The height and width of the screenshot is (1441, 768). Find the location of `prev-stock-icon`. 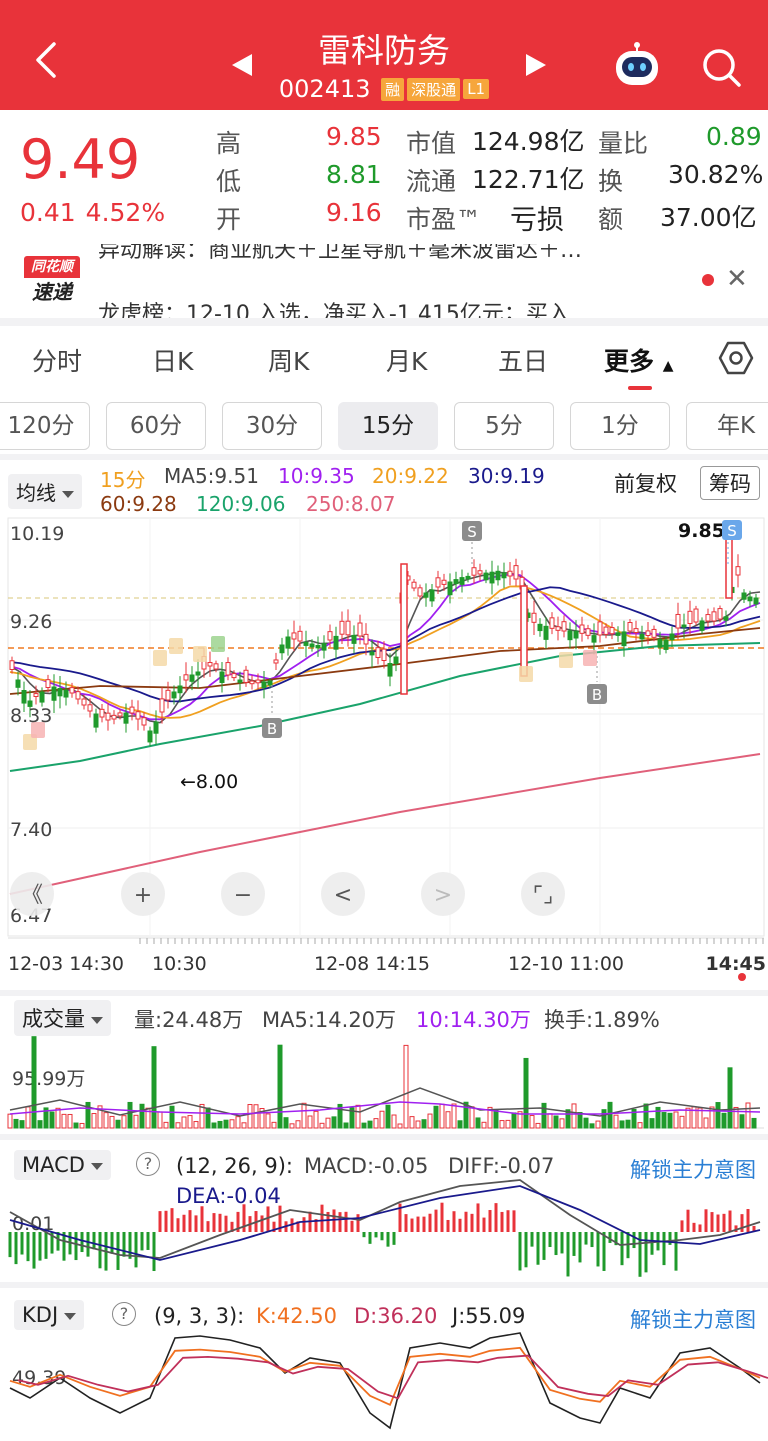

prev-stock-icon is located at coordinates (242, 65).